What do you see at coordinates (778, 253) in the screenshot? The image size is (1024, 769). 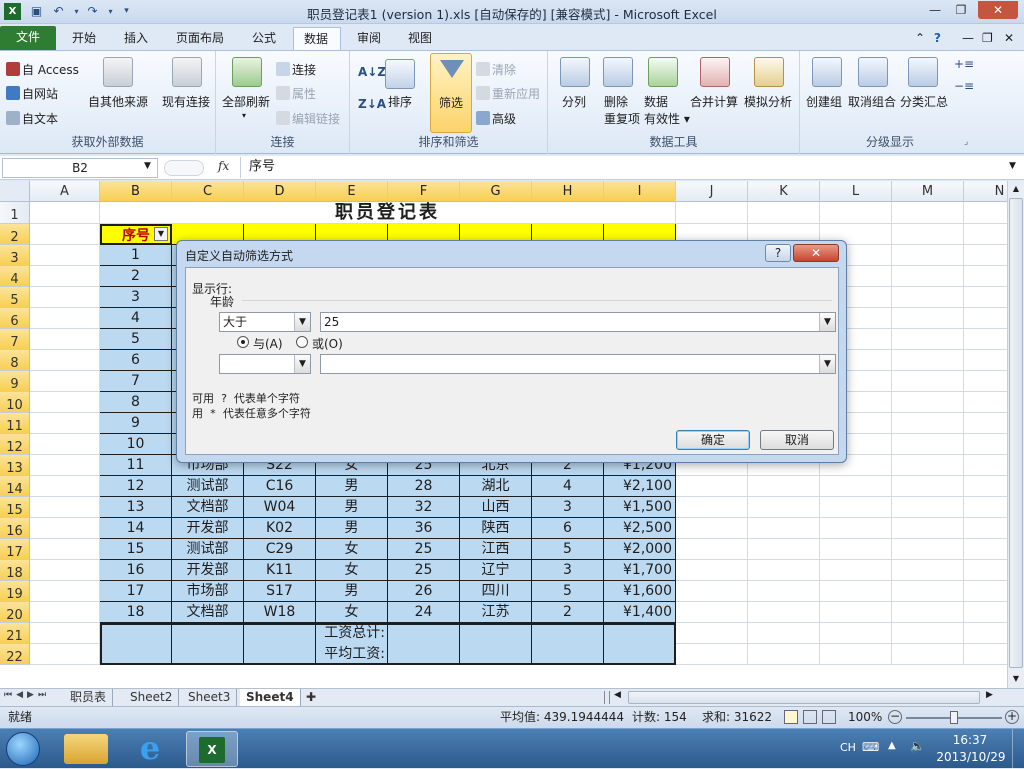 I see `dialog-help-button: ?` at bounding box center [778, 253].